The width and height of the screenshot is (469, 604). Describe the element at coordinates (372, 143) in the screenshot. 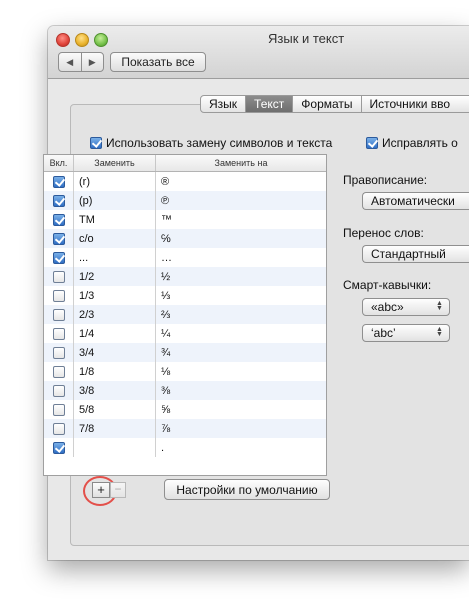

I see `correct-spelling-checkbox` at that location.